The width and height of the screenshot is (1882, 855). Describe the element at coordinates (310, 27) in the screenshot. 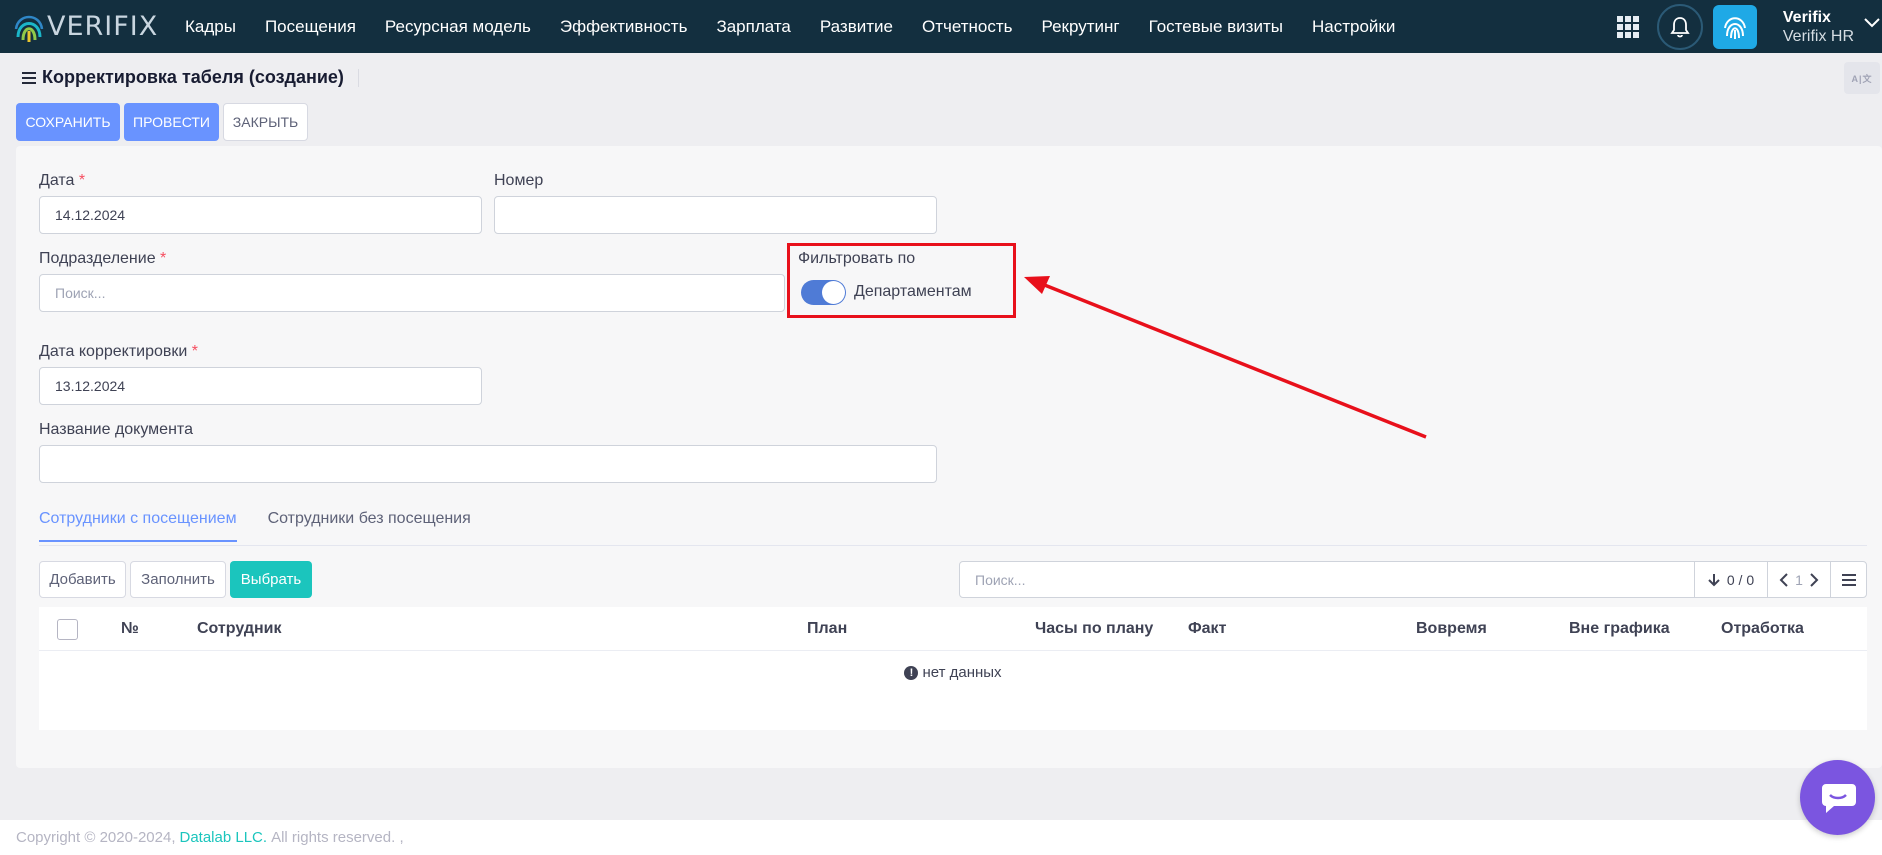

I see `menu-item-poseshcheniya: Посещения` at that location.